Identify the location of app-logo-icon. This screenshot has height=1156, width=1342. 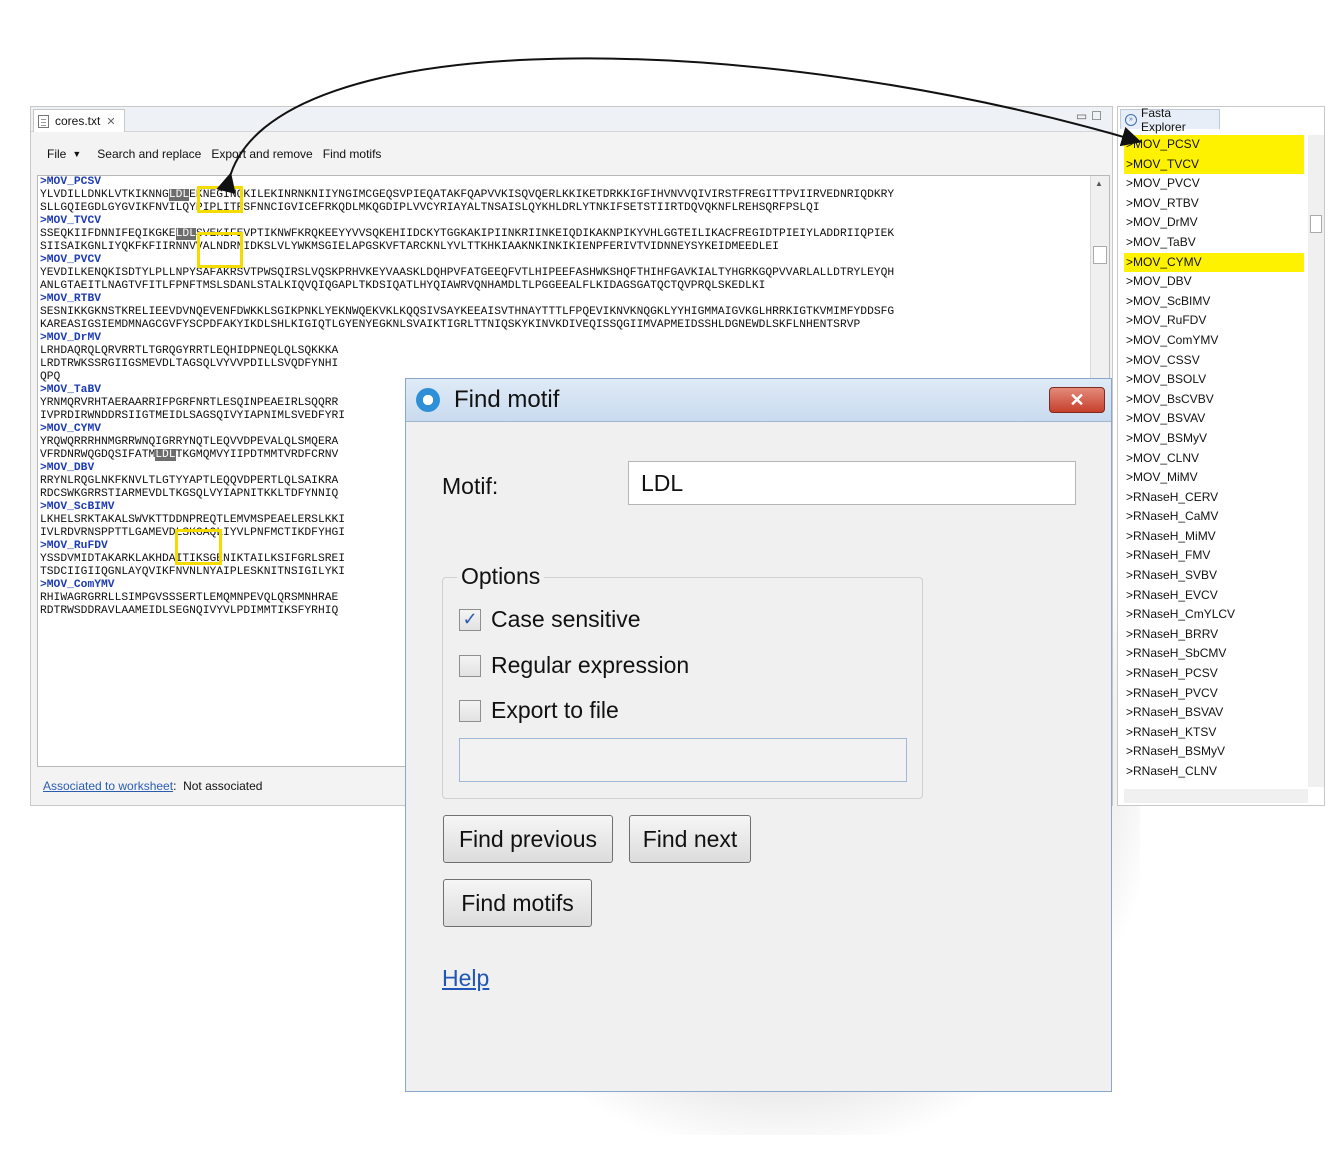
(428, 400).